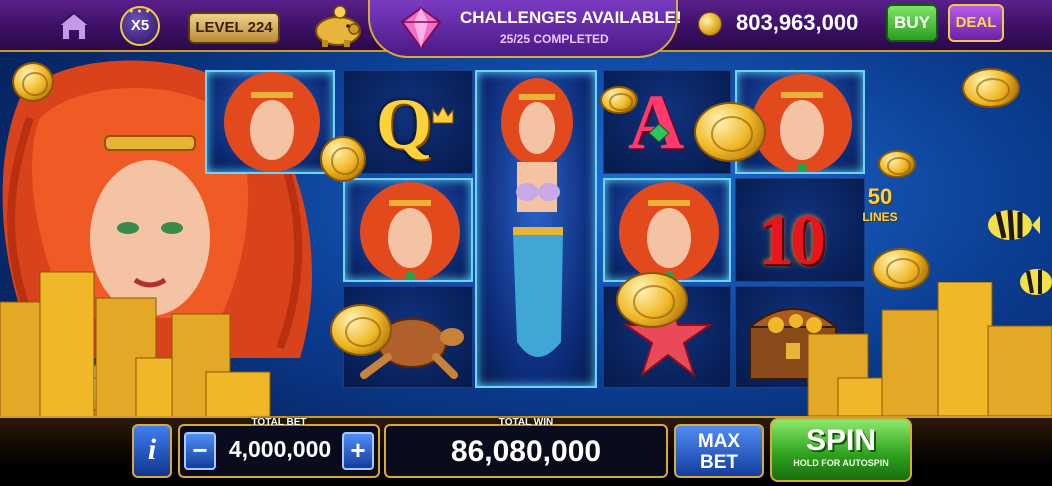  What do you see at coordinates (719, 462) in the screenshot?
I see `max-bet-label-line2: BET` at bounding box center [719, 462].